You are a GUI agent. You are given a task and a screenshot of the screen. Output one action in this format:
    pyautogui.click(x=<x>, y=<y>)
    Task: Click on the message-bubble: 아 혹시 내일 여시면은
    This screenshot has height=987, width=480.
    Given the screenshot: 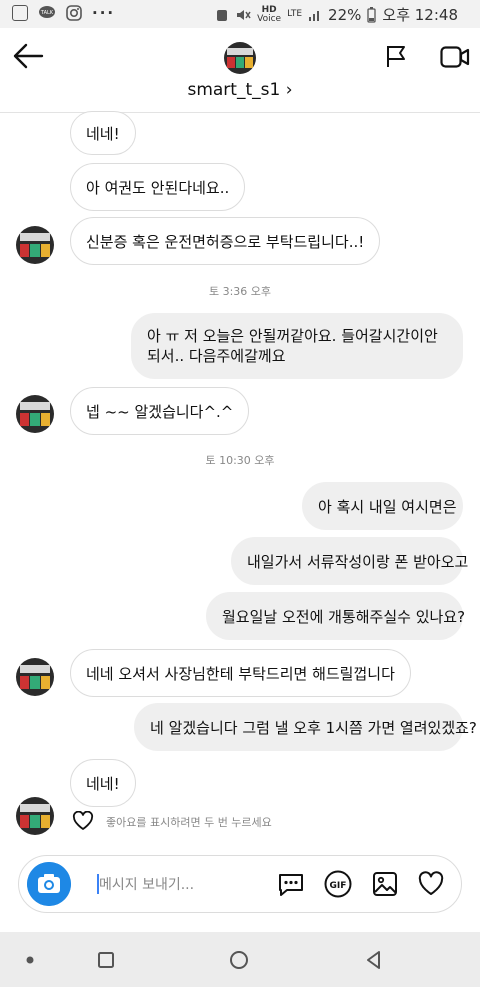 What is the action you would take?
    pyautogui.click(x=382, y=506)
    